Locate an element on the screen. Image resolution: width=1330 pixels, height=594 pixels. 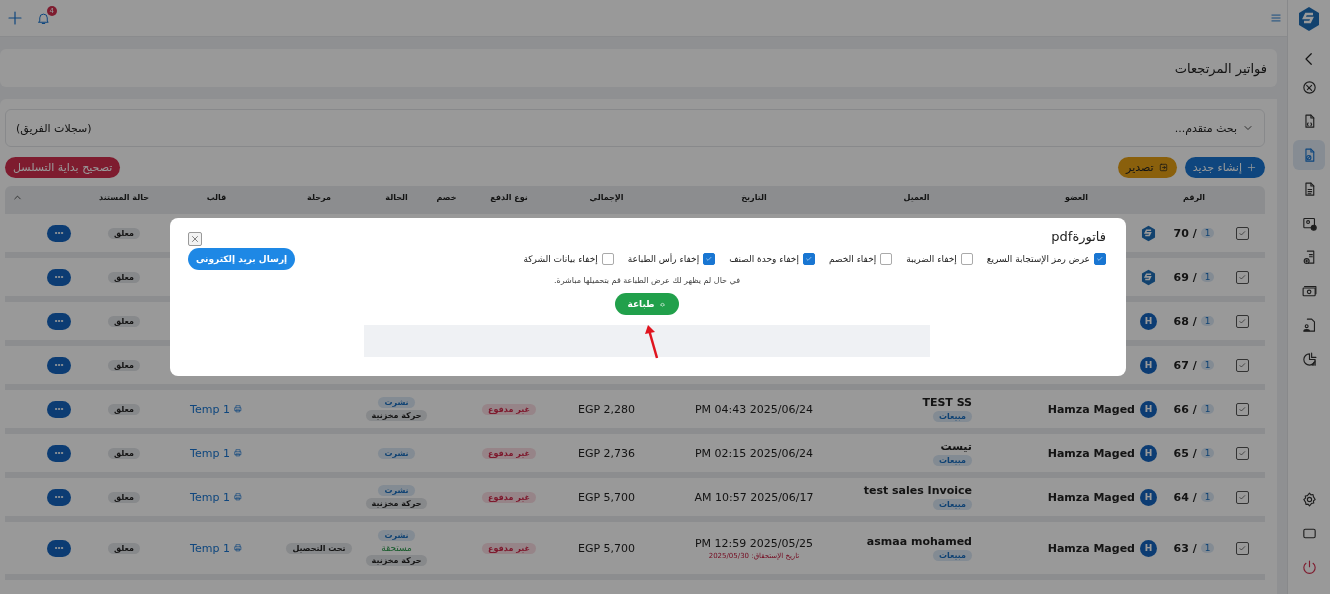
column-header: التاريخ is located at coordinates (754, 197).